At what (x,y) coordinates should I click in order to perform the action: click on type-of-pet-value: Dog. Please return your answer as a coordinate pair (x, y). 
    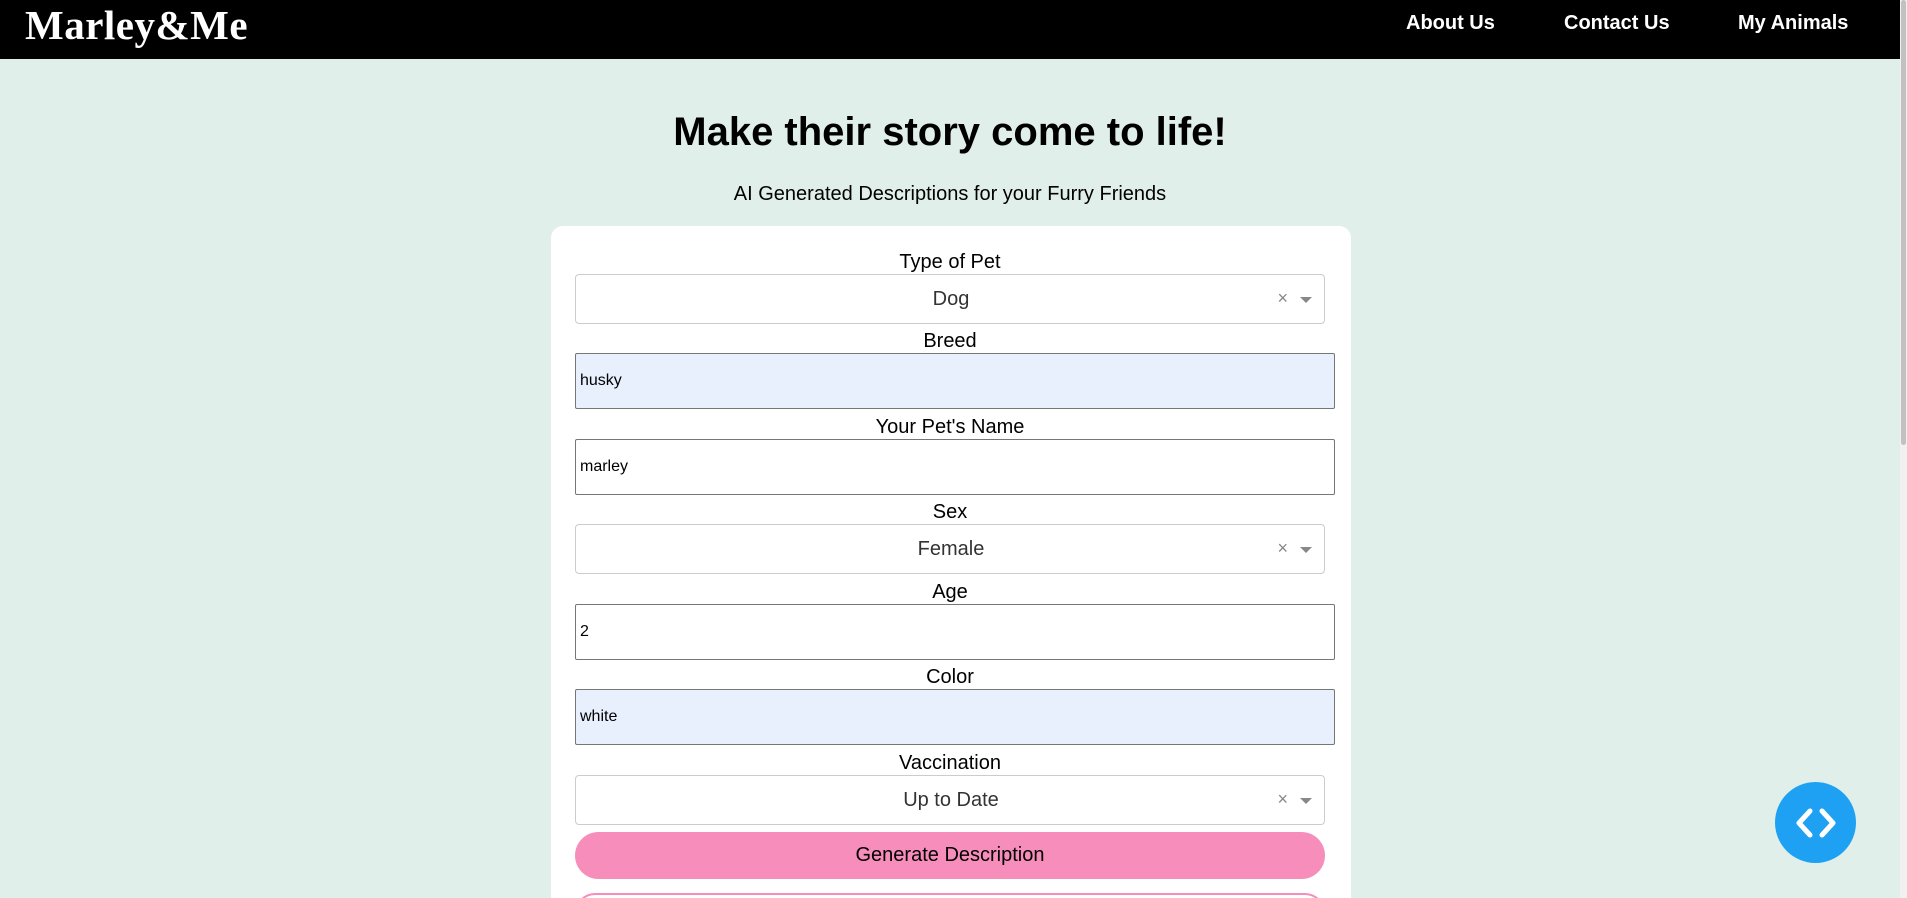
    Looking at the image, I should click on (951, 299).